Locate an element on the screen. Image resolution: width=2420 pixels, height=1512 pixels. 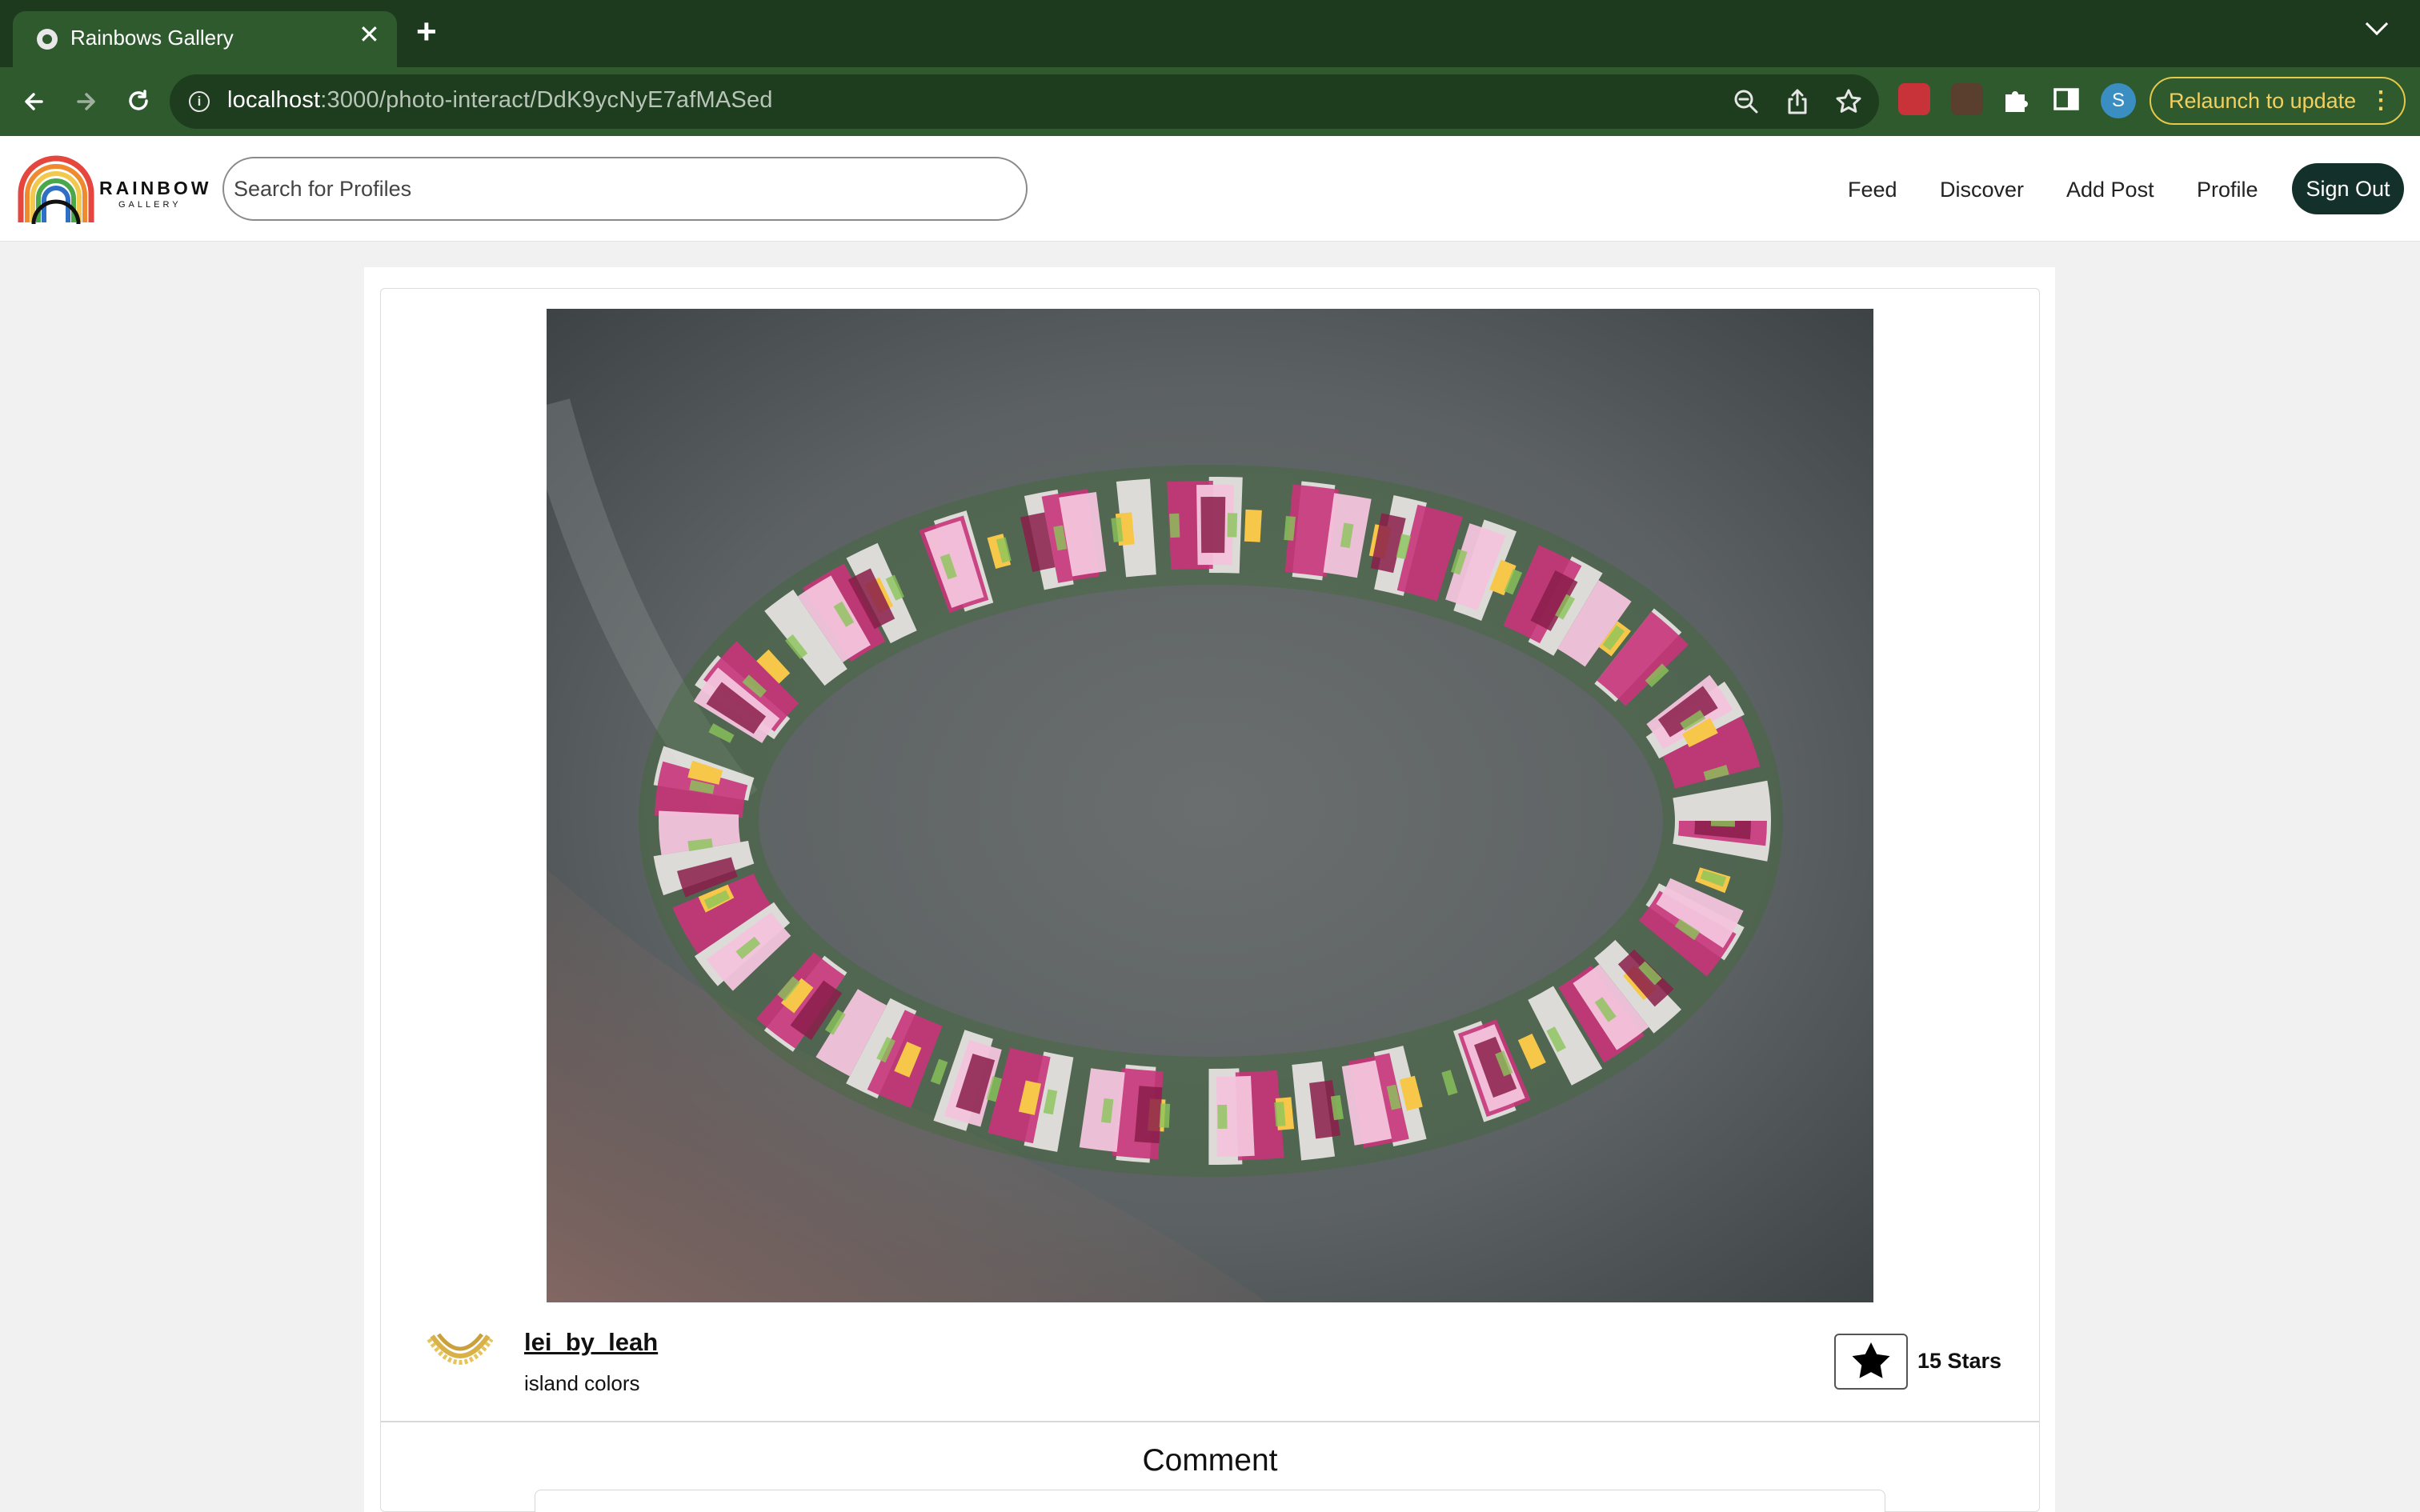
extension-red-icon is located at coordinates (1914, 99).